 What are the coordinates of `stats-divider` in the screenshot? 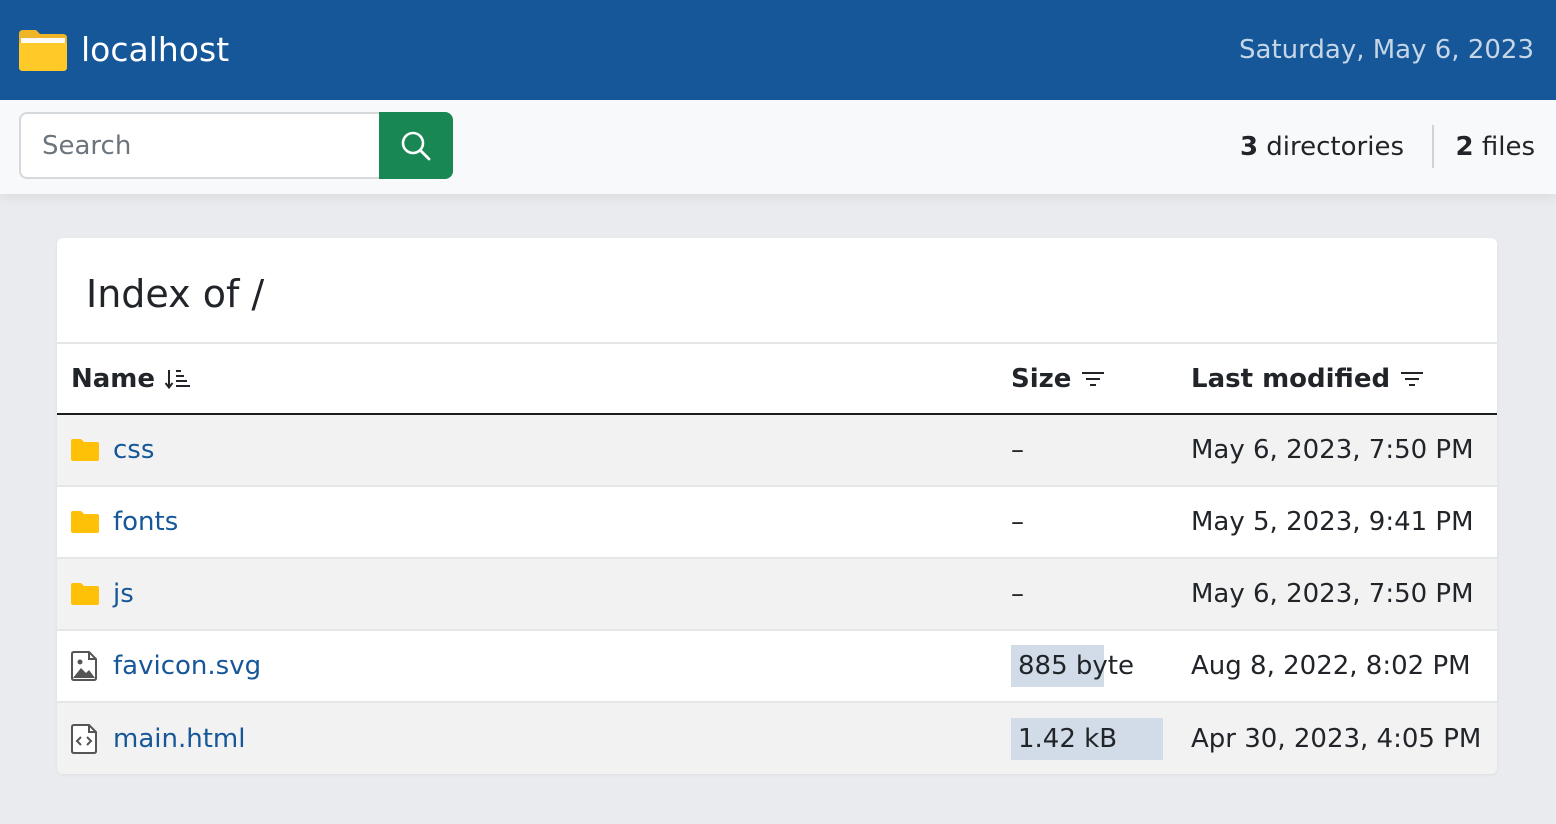 It's located at (1433, 146).